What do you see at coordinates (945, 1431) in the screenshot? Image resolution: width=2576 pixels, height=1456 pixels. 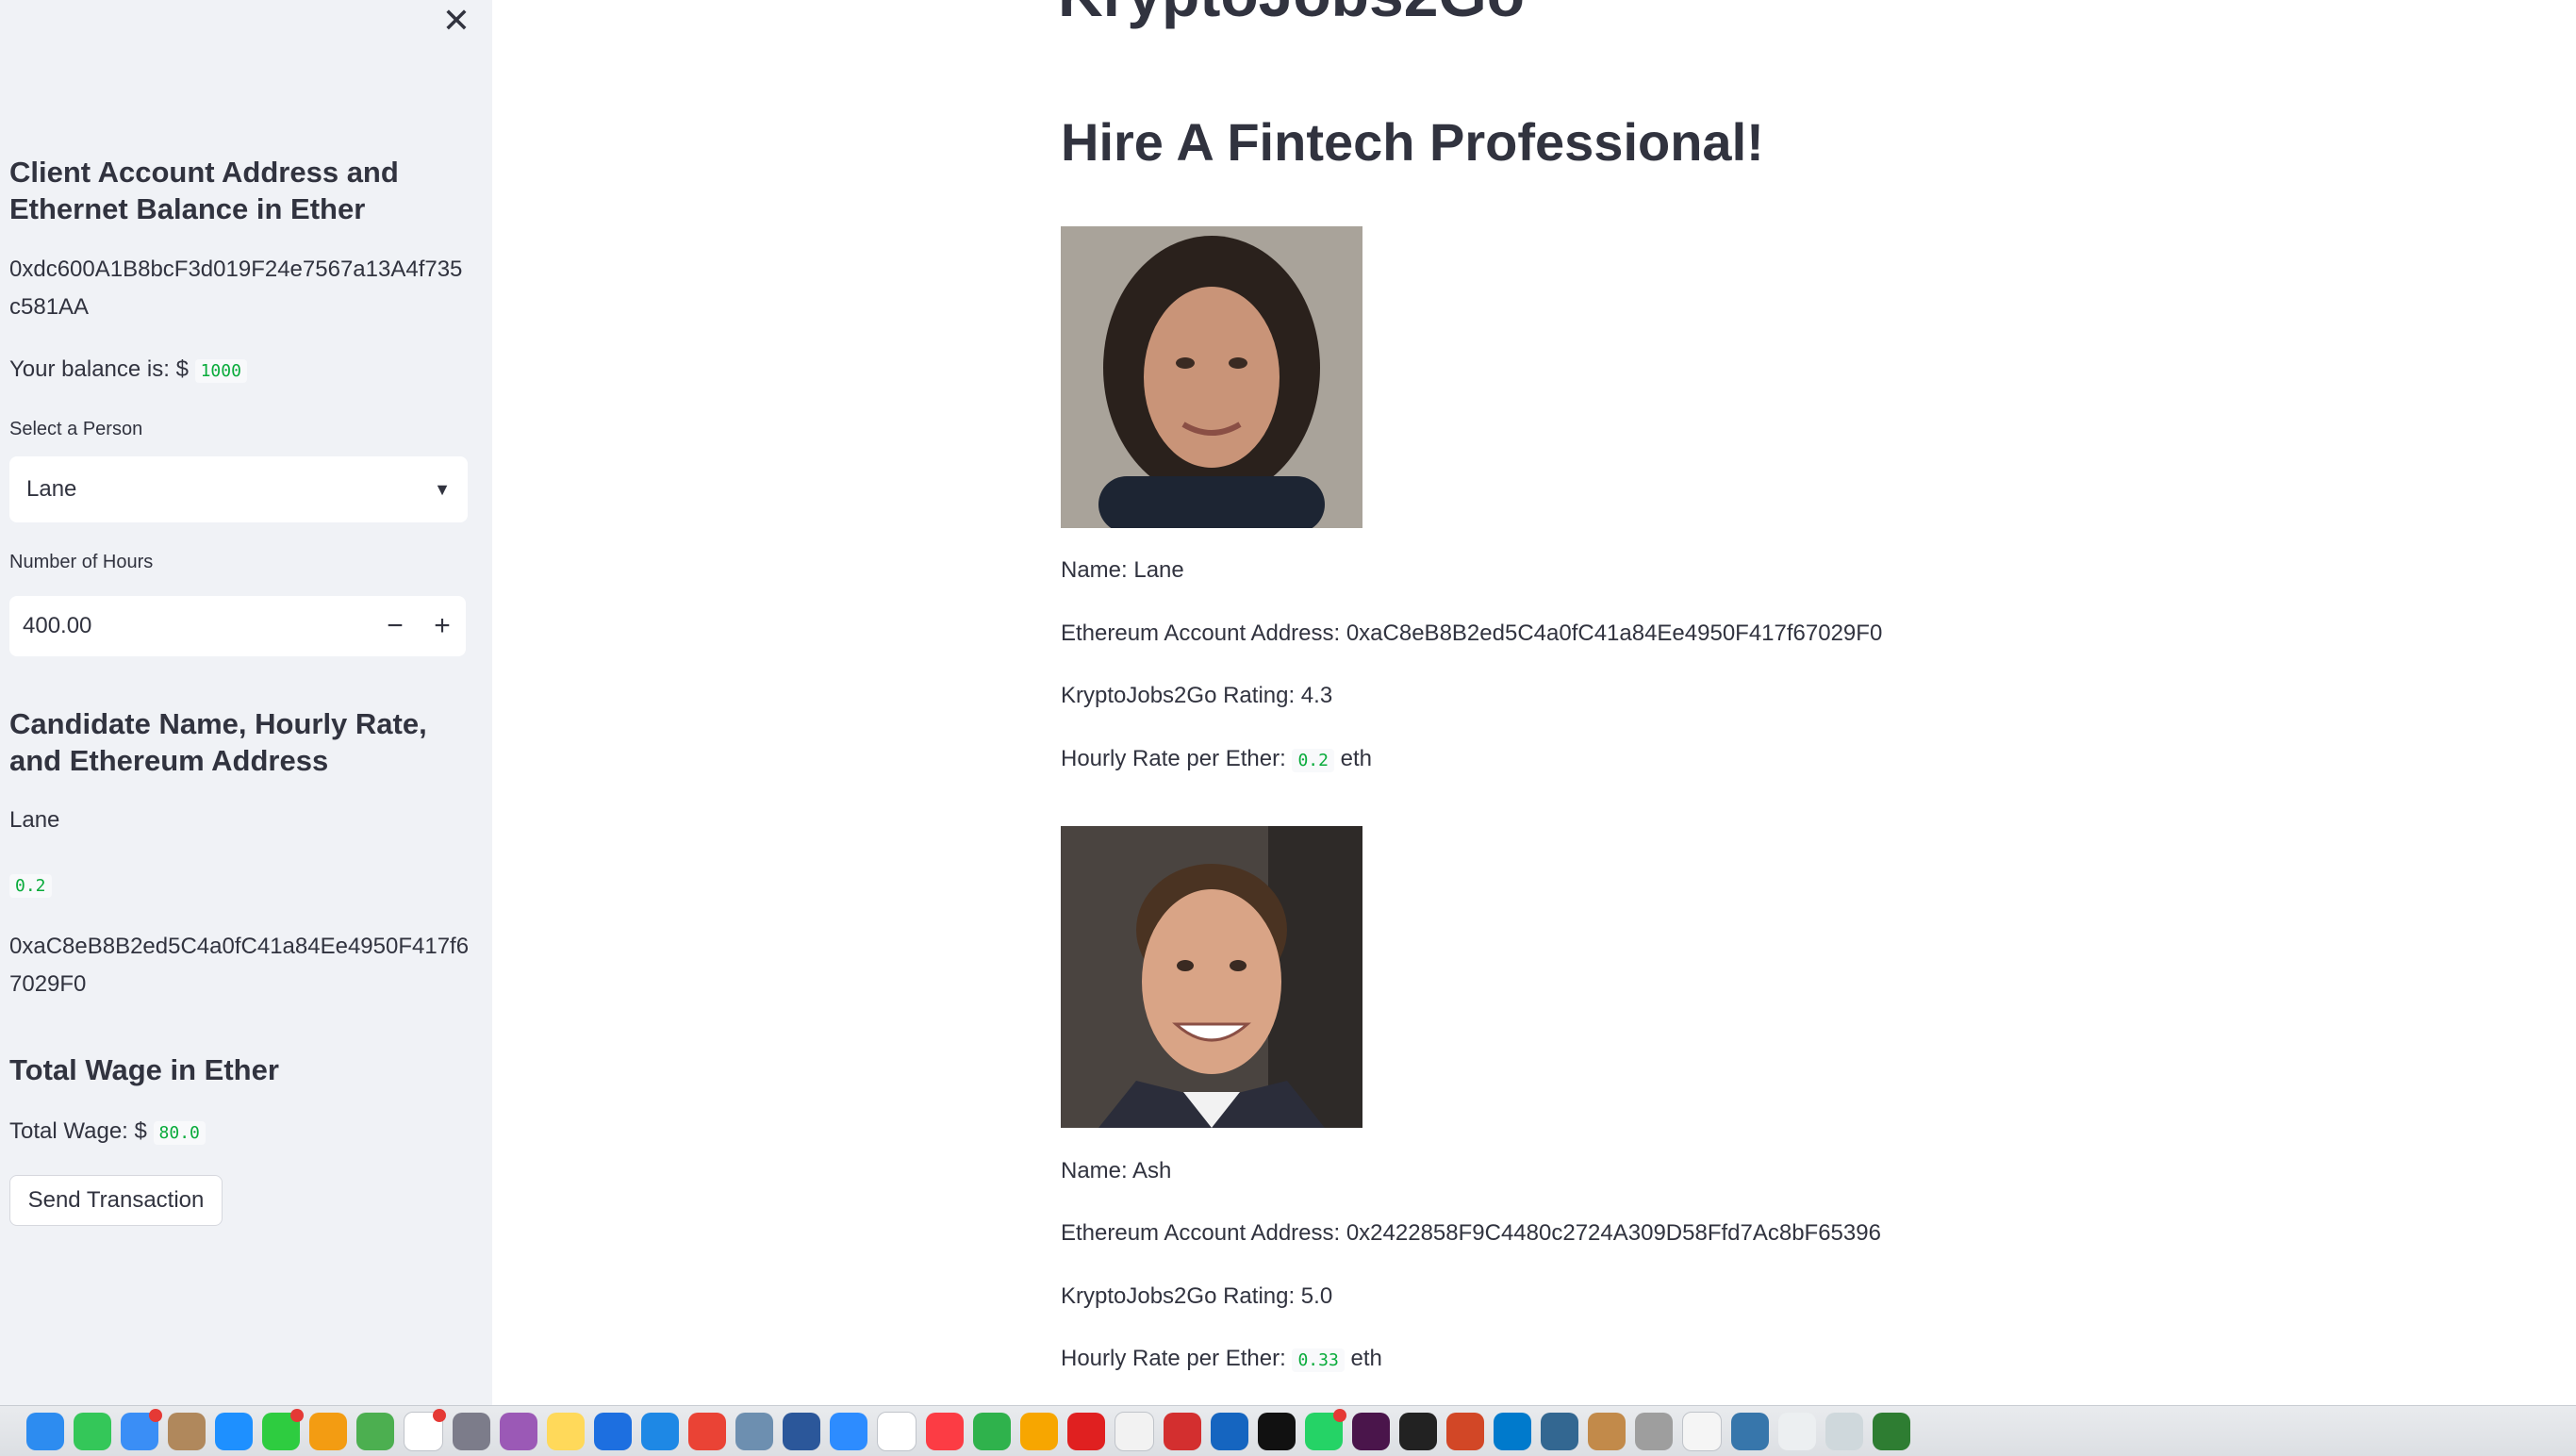 I see `music-icon` at bounding box center [945, 1431].